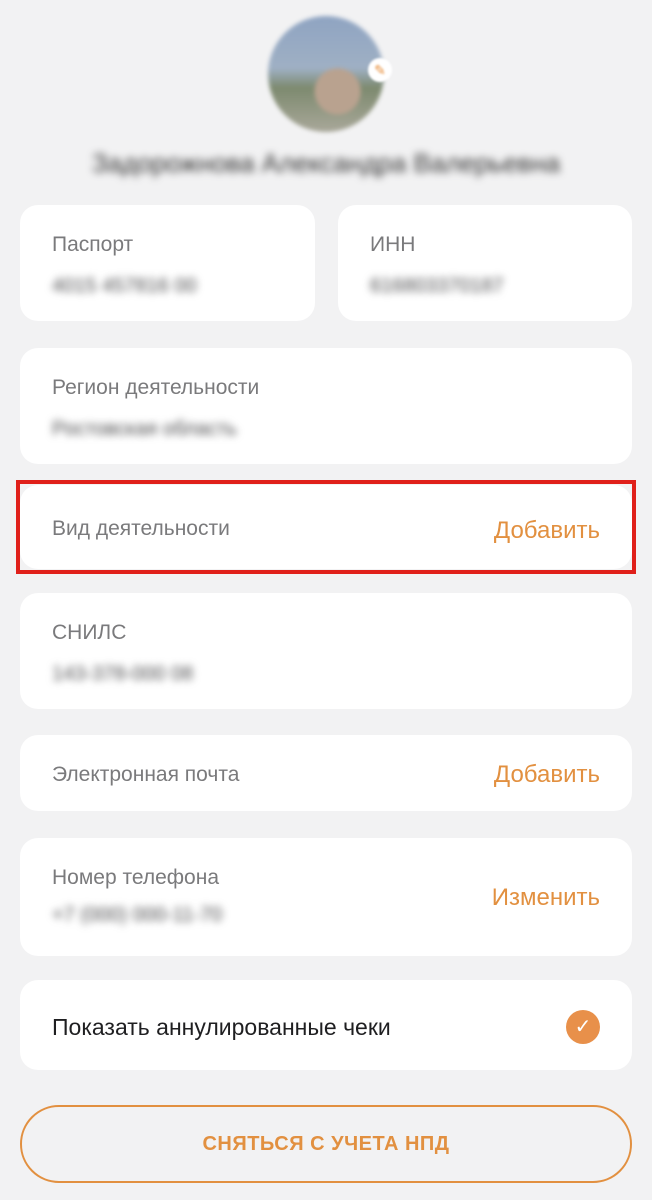 This screenshot has width=652, height=1200. What do you see at coordinates (326, 773) in the screenshot?
I see `email-card: Электронная почта Добавить` at bounding box center [326, 773].